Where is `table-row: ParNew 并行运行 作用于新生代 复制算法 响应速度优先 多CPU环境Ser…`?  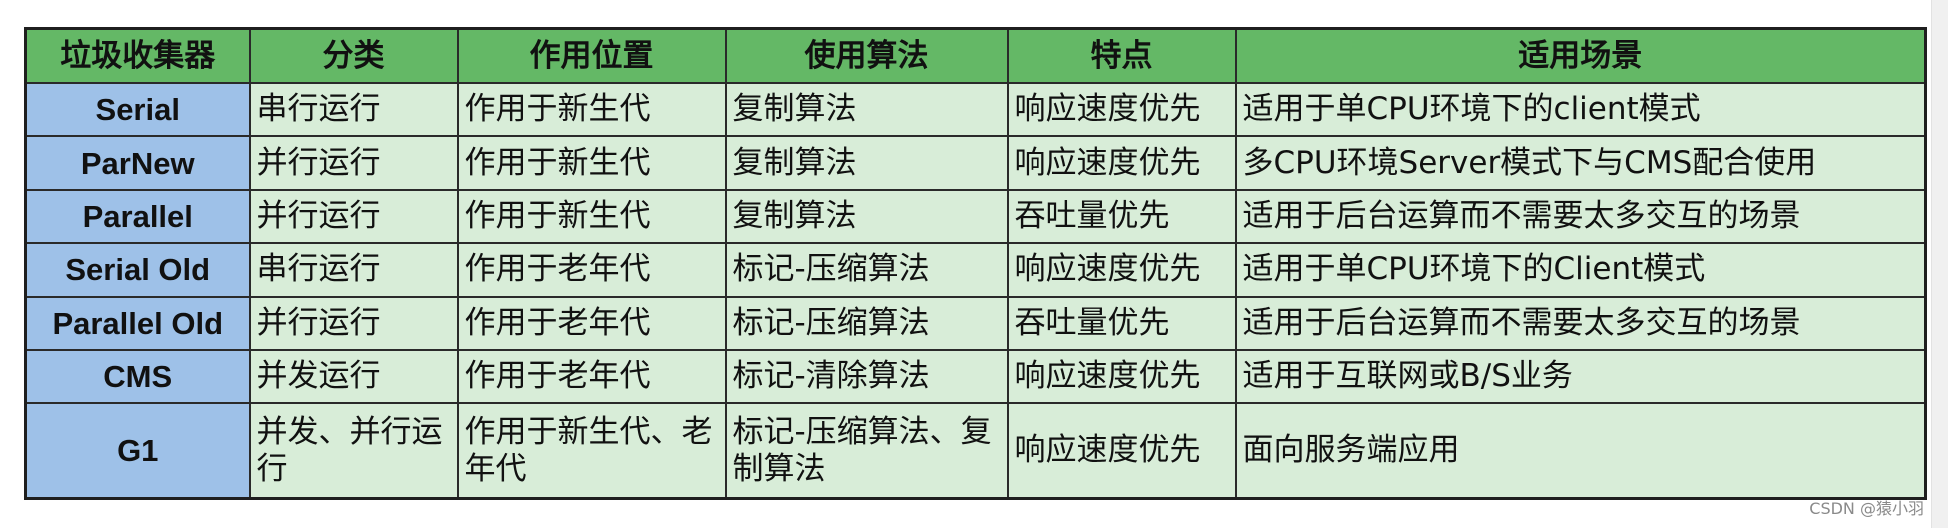
table-row: ParNew 并行运行 作用于新生代 复制算法 响应速度优先 多CPU环境Ser… is located at coordinates (975, 163).